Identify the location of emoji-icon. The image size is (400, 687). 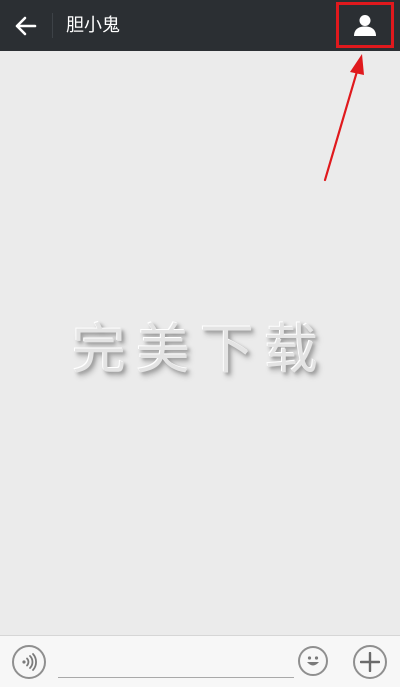
(313, 661).